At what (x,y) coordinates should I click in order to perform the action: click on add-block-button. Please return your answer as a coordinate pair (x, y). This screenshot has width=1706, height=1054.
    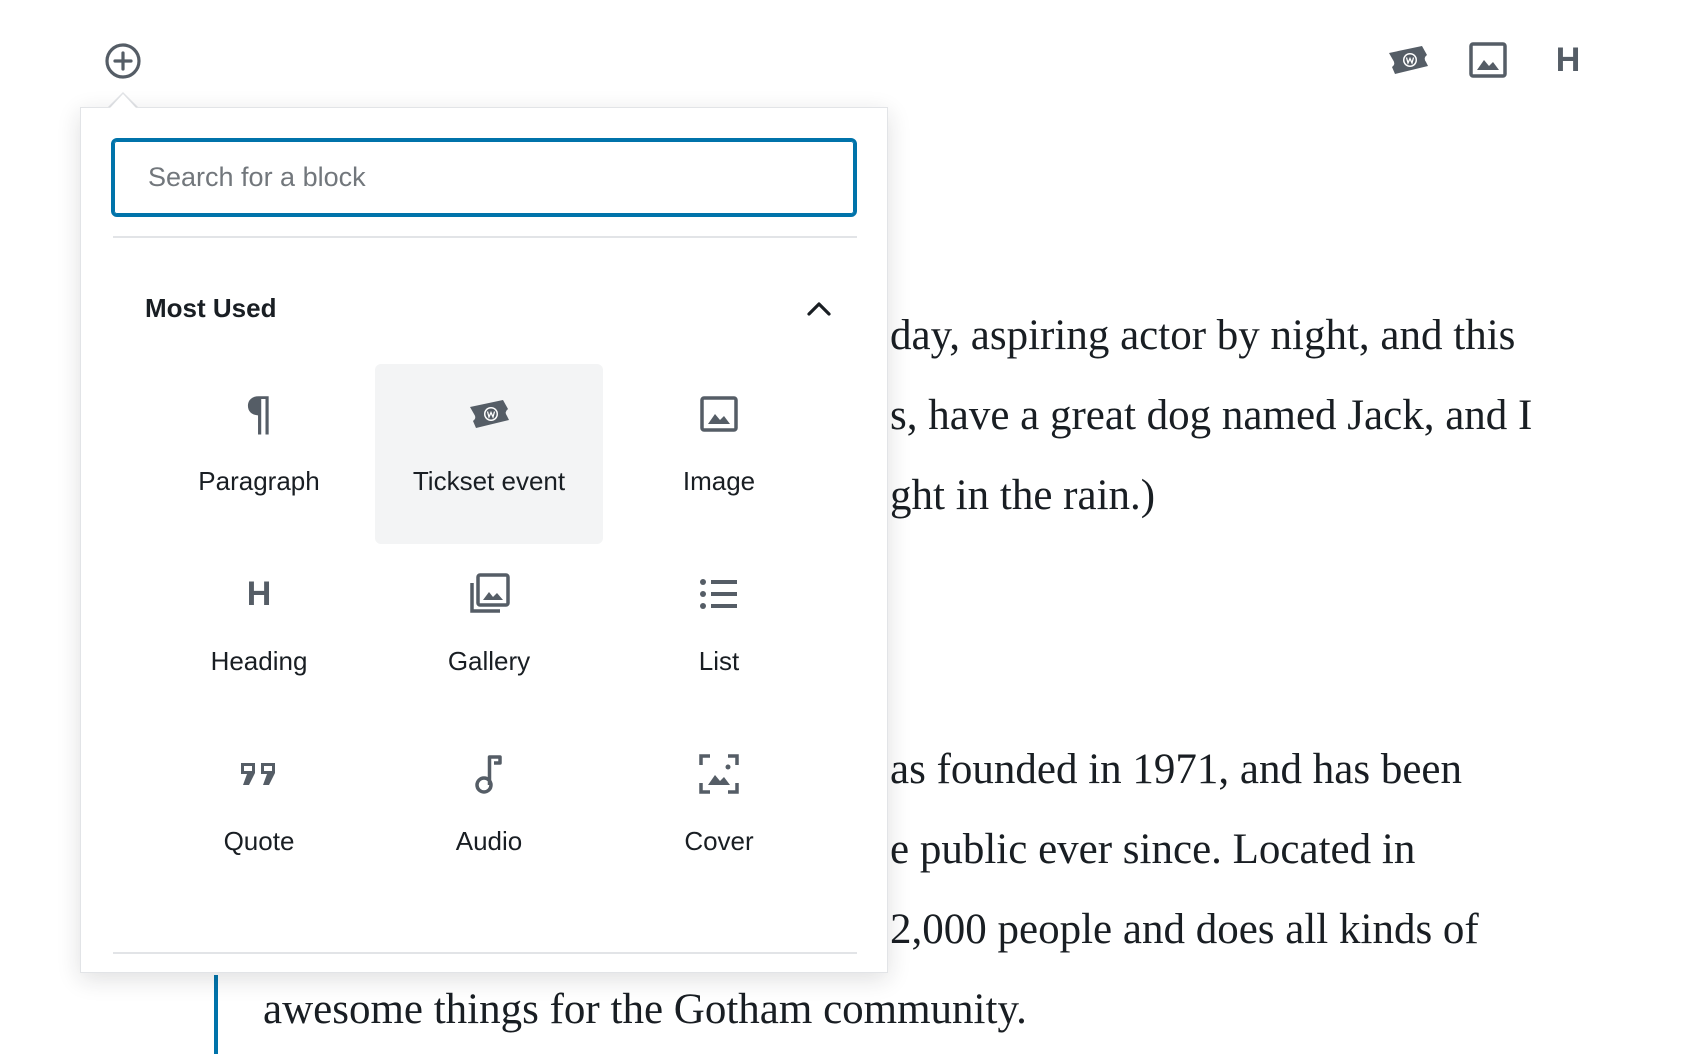
    Looking at the image, I should click on (123, 61).